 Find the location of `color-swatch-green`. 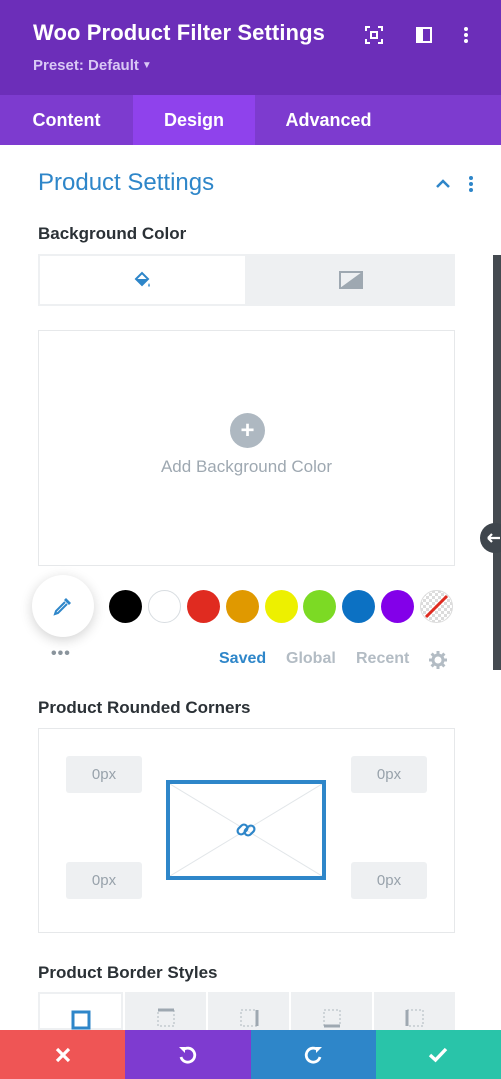

color-swatch-green is located at coordinates (319, 606).